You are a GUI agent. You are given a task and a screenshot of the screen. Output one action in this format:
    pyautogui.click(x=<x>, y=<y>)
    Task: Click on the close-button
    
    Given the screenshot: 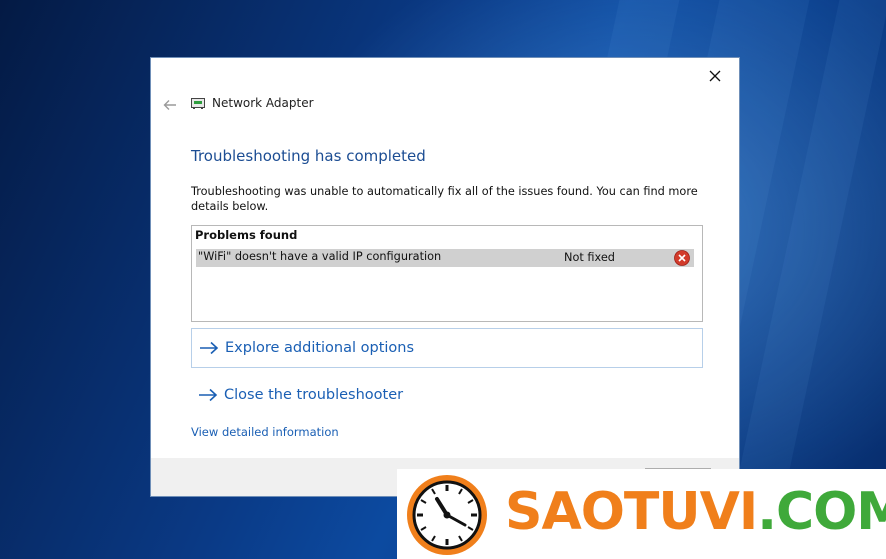 What is the action you would take?
    pyautogui.click(x=715, y=76)
    